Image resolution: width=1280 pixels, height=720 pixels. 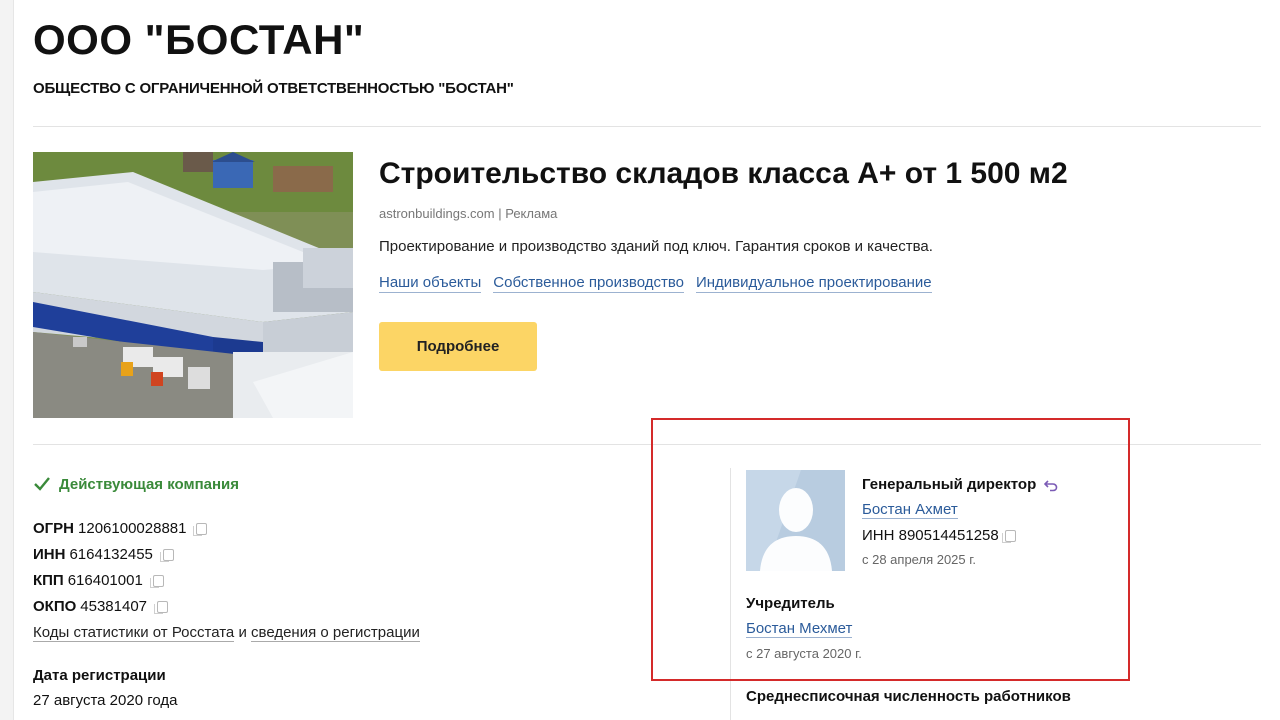 I want to click on person-silhouette-icon, so click(x=795, y=520).